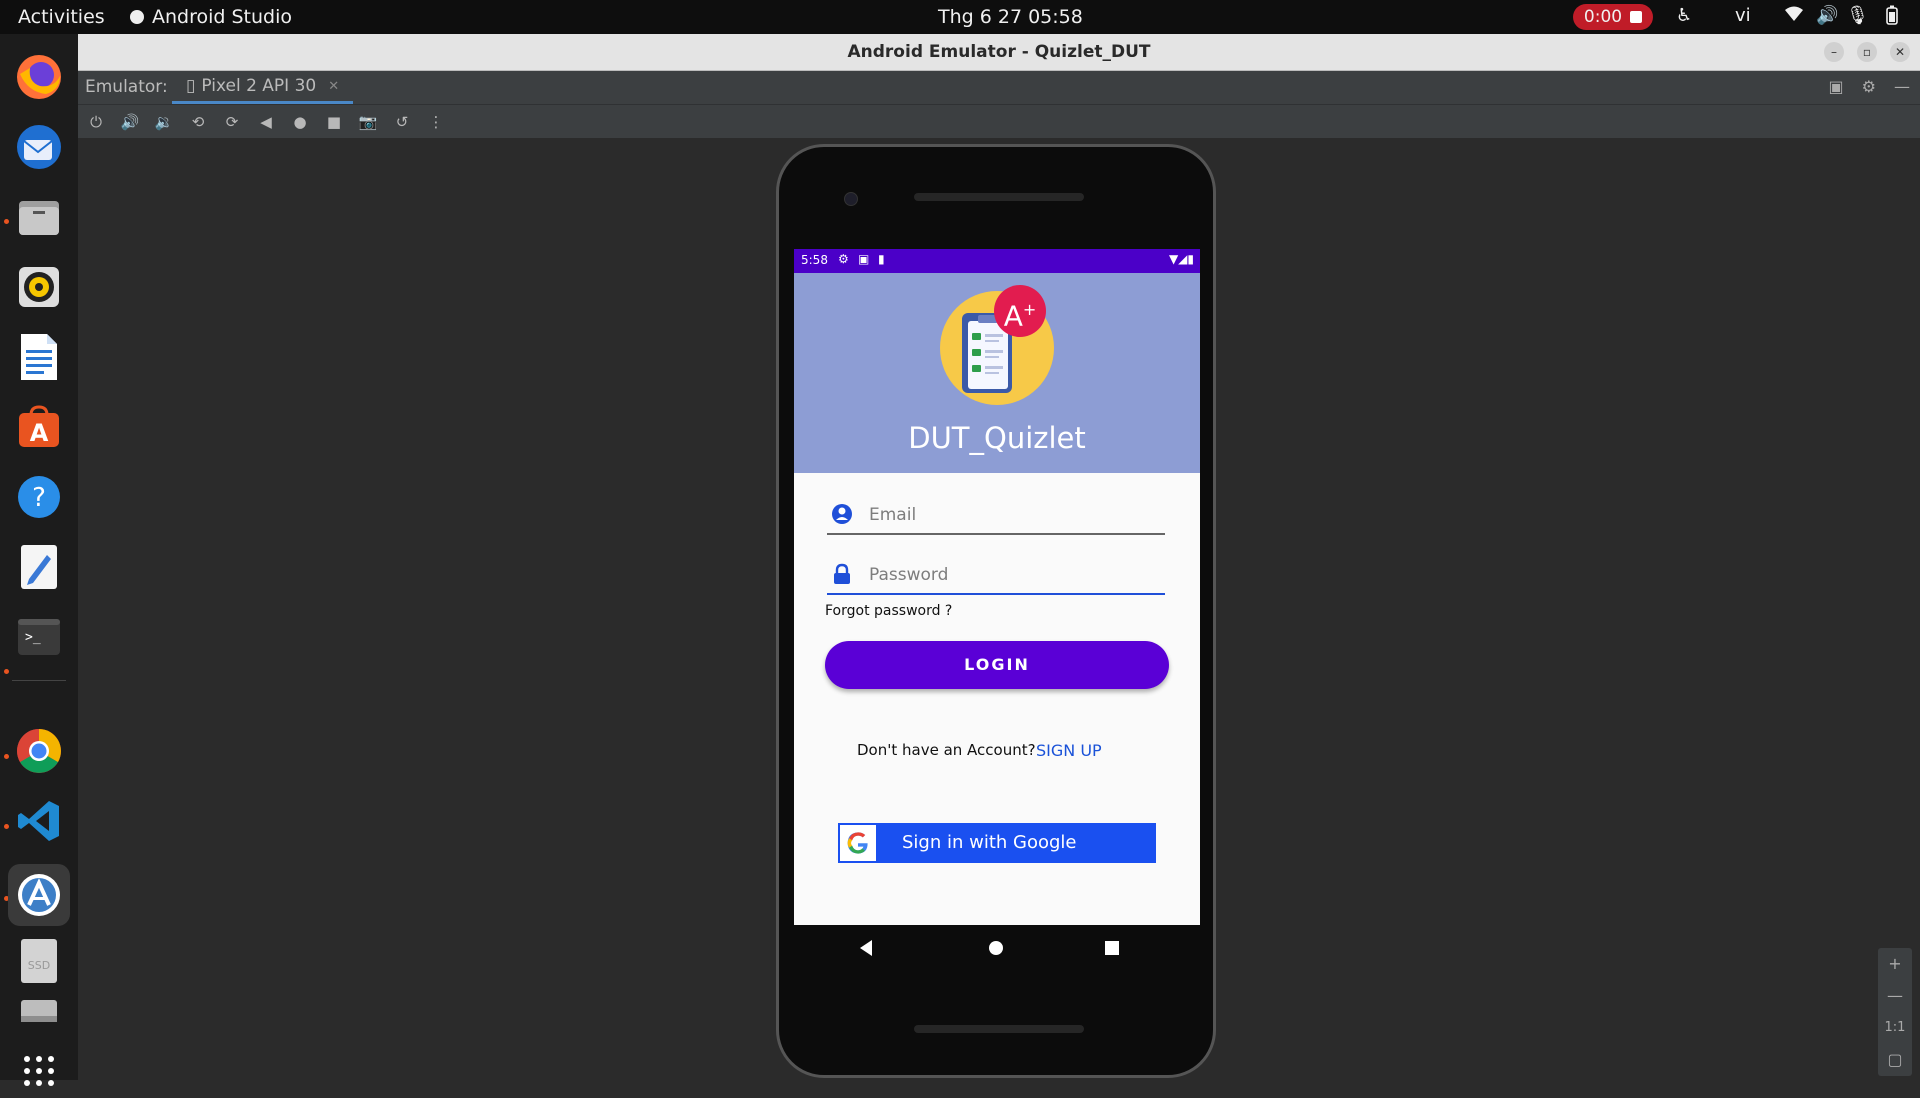  What do you see at coordinates (130, 122) in the screenshot?
I see `volume-up-icon: 🔊` at bounding box center [130, 122].